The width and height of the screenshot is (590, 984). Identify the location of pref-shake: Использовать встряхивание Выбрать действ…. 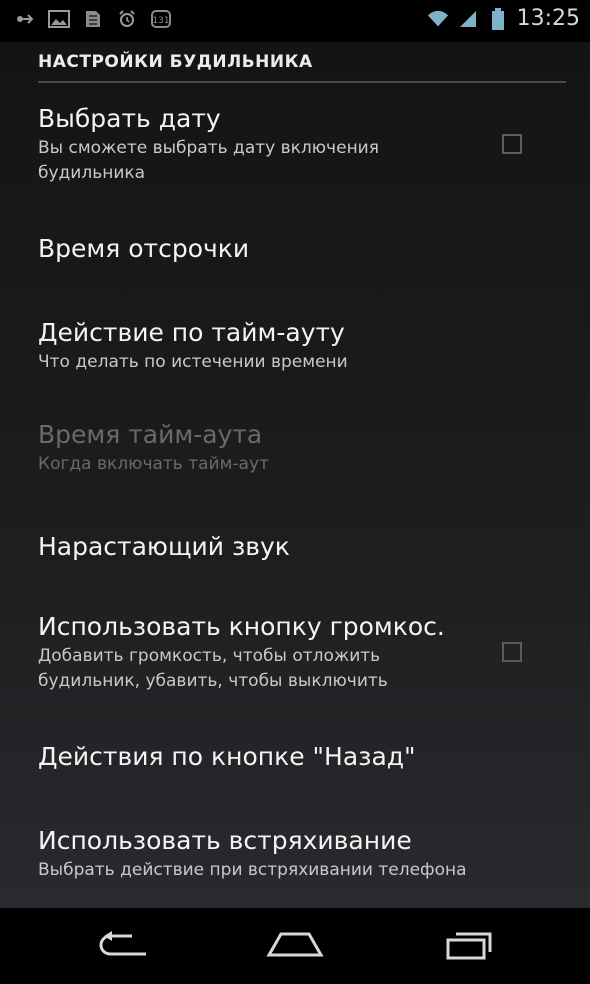
(273, 854).